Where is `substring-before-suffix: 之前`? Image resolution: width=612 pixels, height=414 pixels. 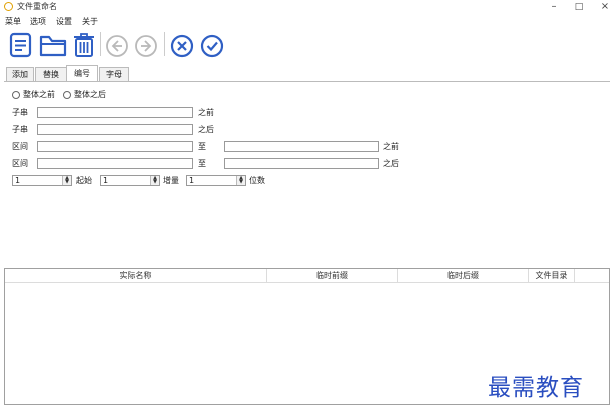 substring-before-suffix: 之前 is located at coordinates (206, 112).